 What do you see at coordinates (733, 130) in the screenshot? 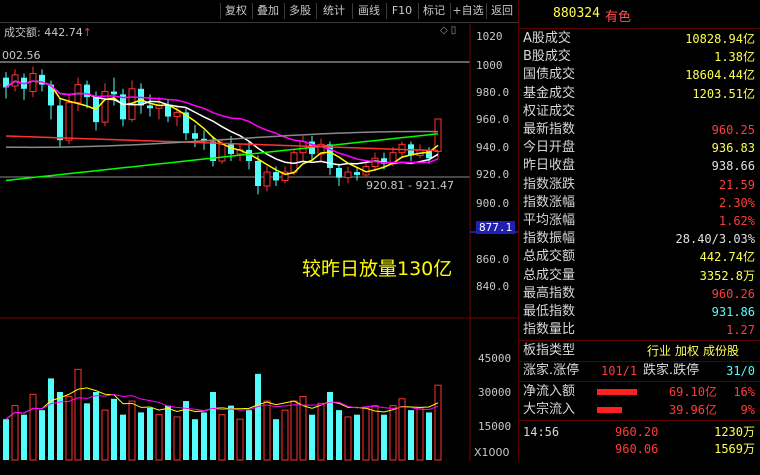
I see `stat-value: 960.25` at bounding box center [733, 130].